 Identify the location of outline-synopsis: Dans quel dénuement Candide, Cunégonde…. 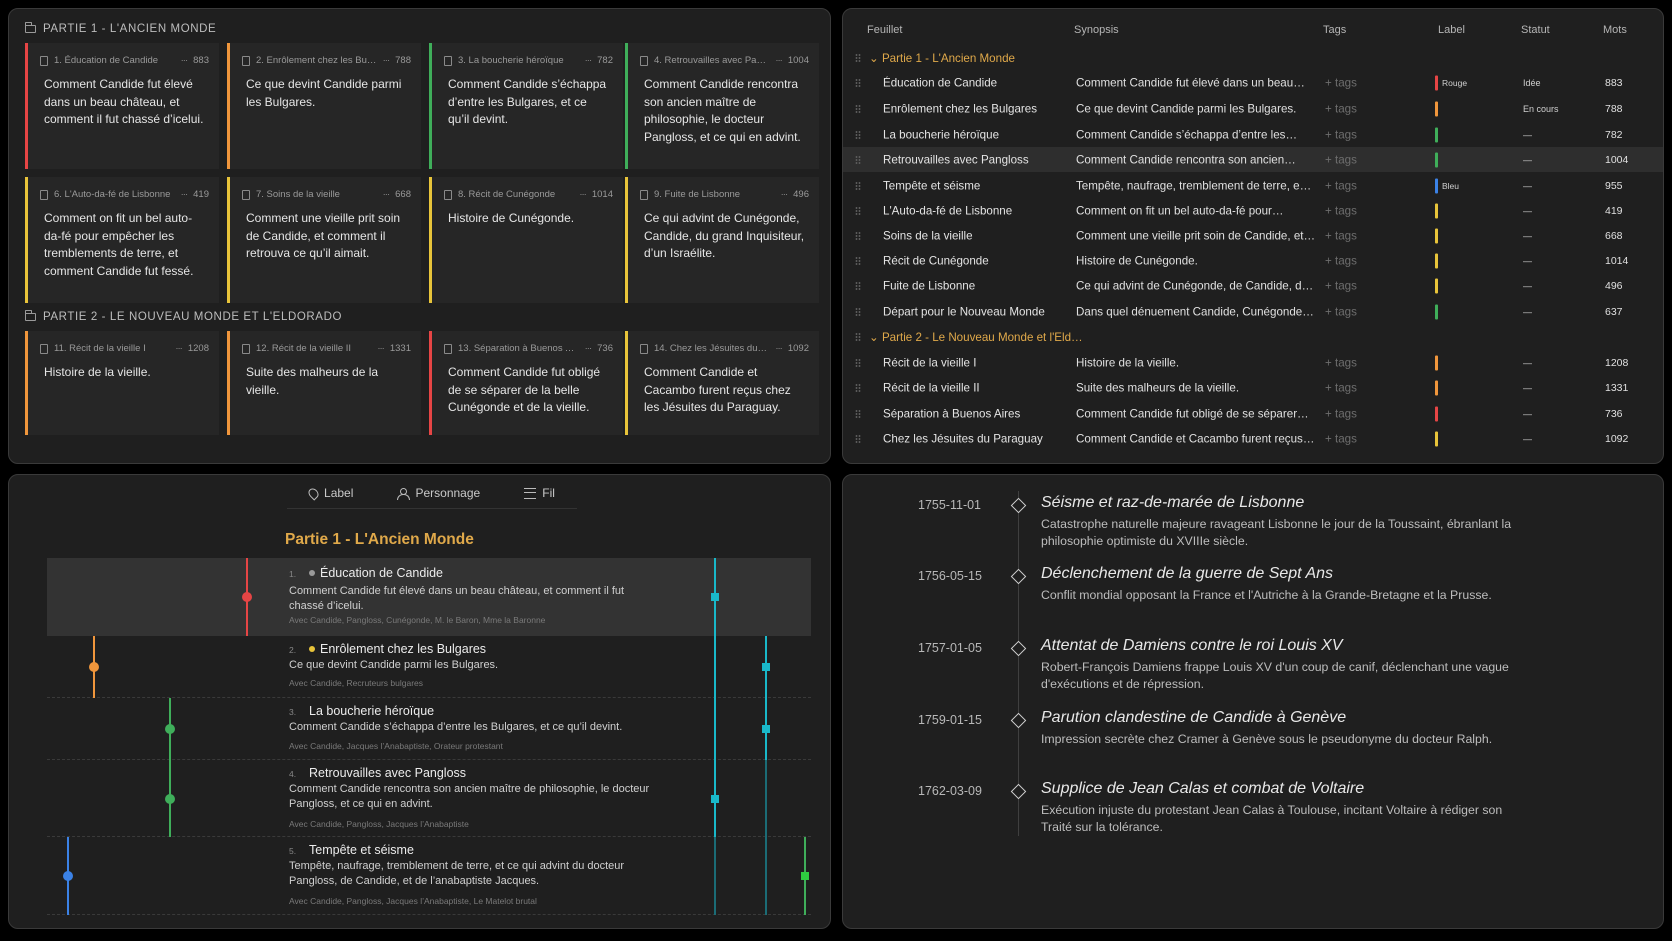
(1197, 311).